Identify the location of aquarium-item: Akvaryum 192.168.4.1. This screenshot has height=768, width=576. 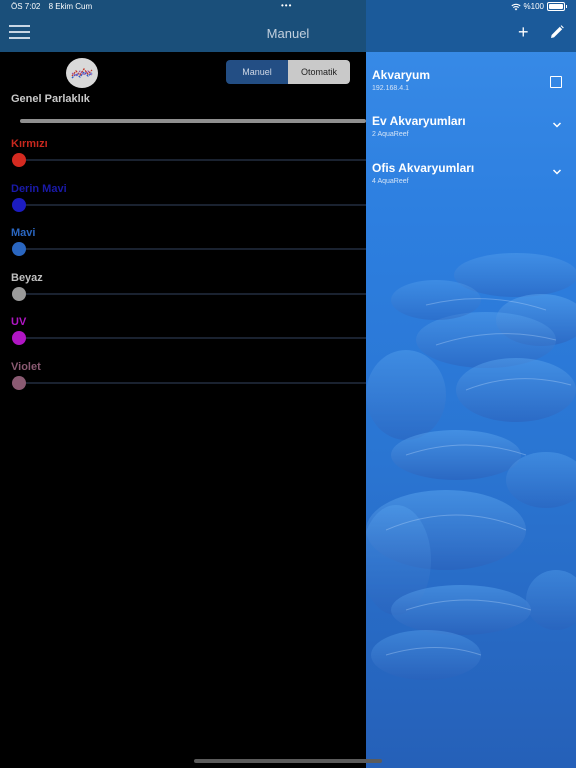
(471, 88).